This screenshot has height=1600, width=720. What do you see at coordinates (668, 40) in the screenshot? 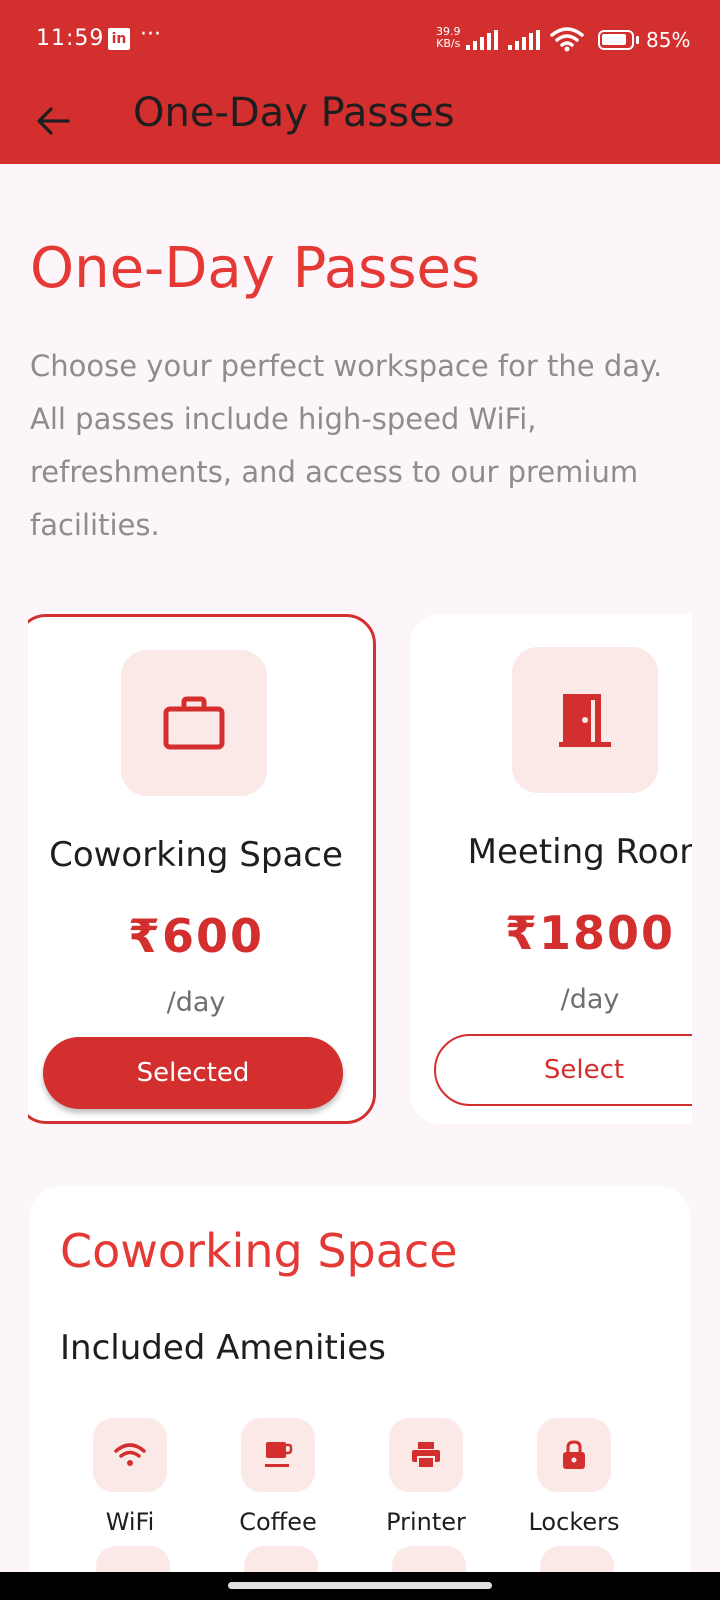
I see `battery-percent: 85%` at bounding box center [668, 40].